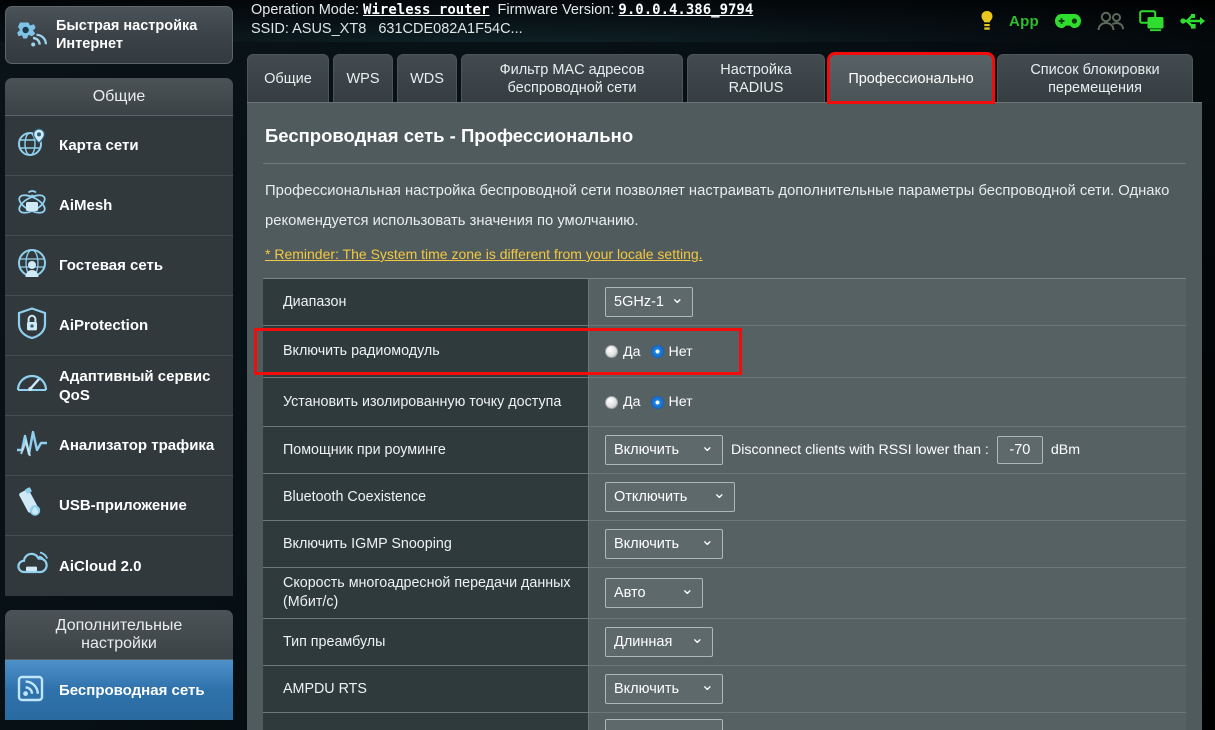  Describe the element at coordinates (305, 10) in the screenshot. I see `operation-mode-label: Operation Mode:` at that location.